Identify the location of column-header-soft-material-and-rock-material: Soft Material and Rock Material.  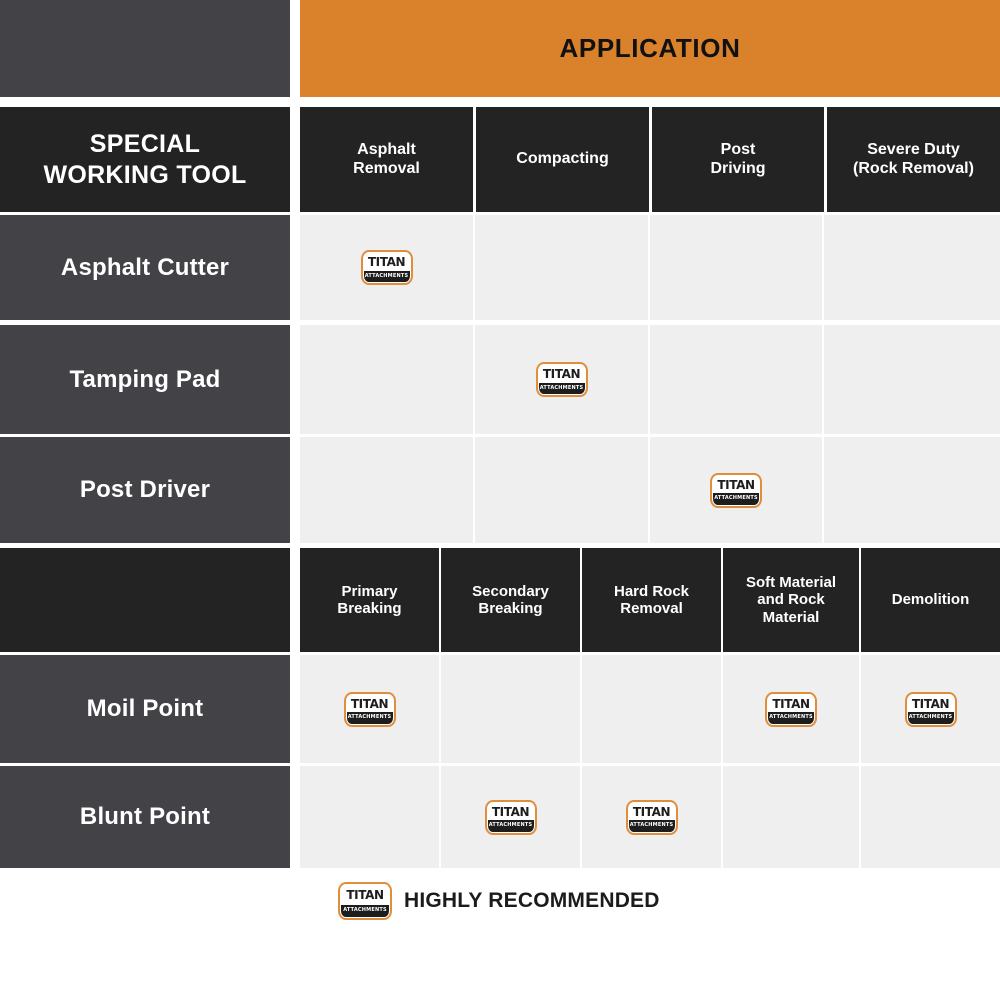
(791, 600).